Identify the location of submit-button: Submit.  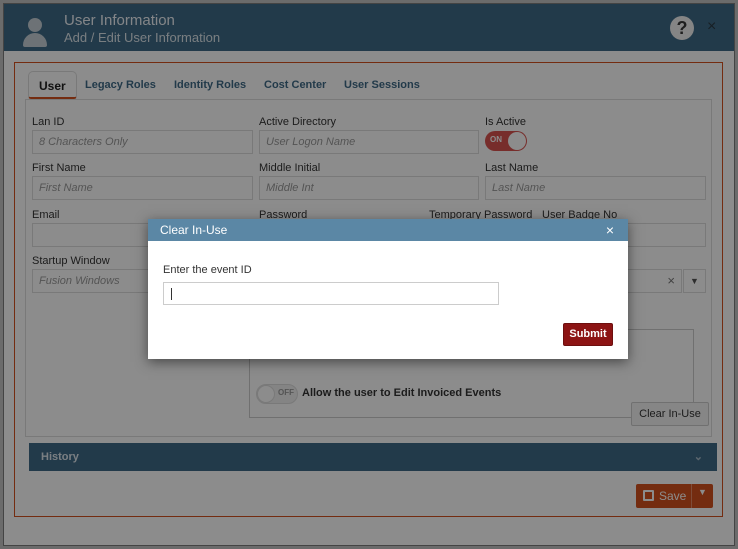
(588, 334).